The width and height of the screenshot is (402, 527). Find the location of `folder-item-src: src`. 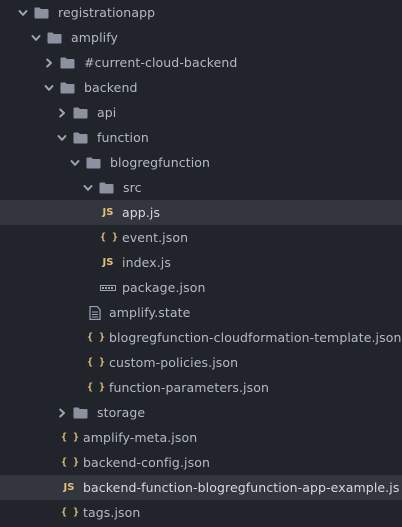

folder-item-src: src is located at coordinates (201, 187).